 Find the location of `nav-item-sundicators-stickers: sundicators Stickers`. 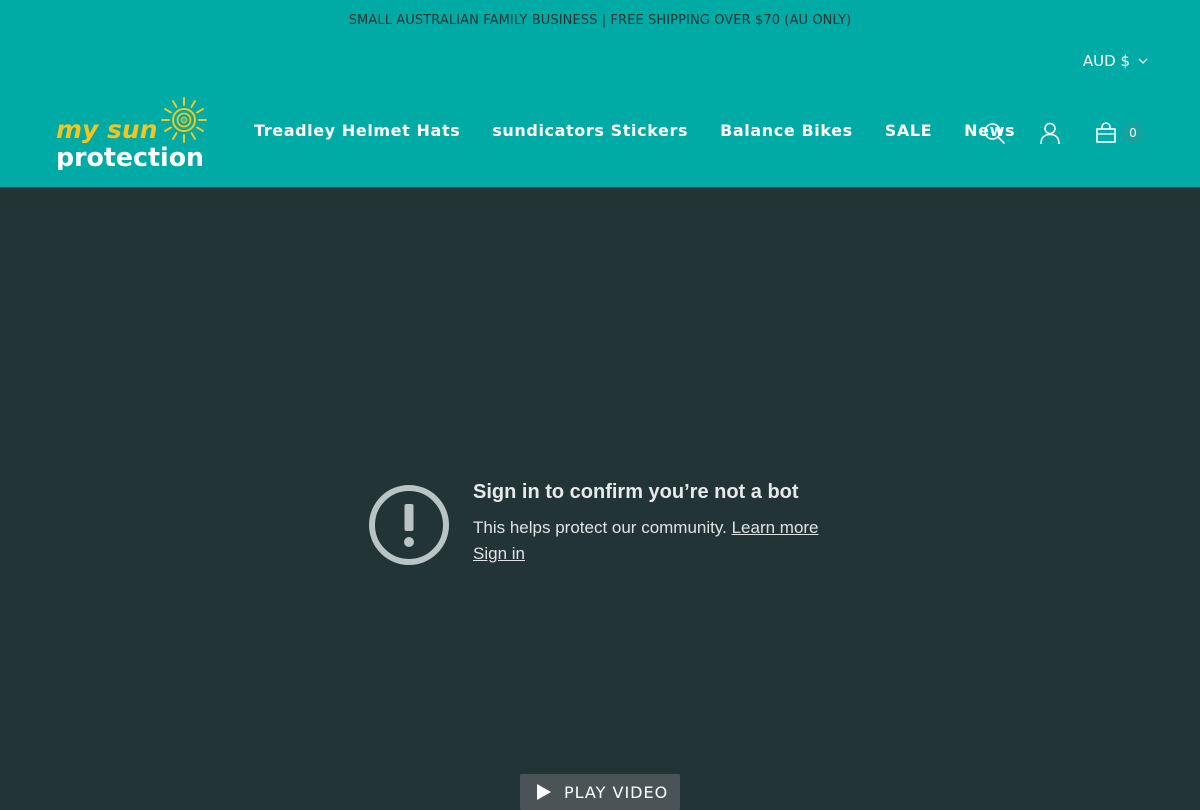

nav-item-sundicators-stickers: sundicators Stickers is located at coordinates (590, 130).